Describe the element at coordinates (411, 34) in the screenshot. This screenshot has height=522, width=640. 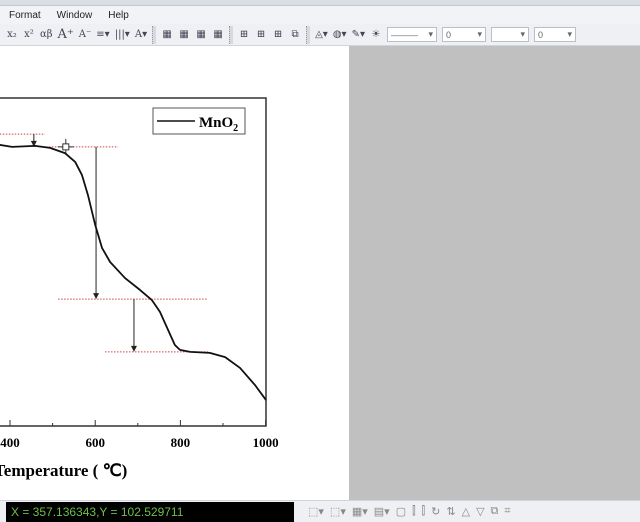
I see `line-style-combo: ——— ▾` at that location.